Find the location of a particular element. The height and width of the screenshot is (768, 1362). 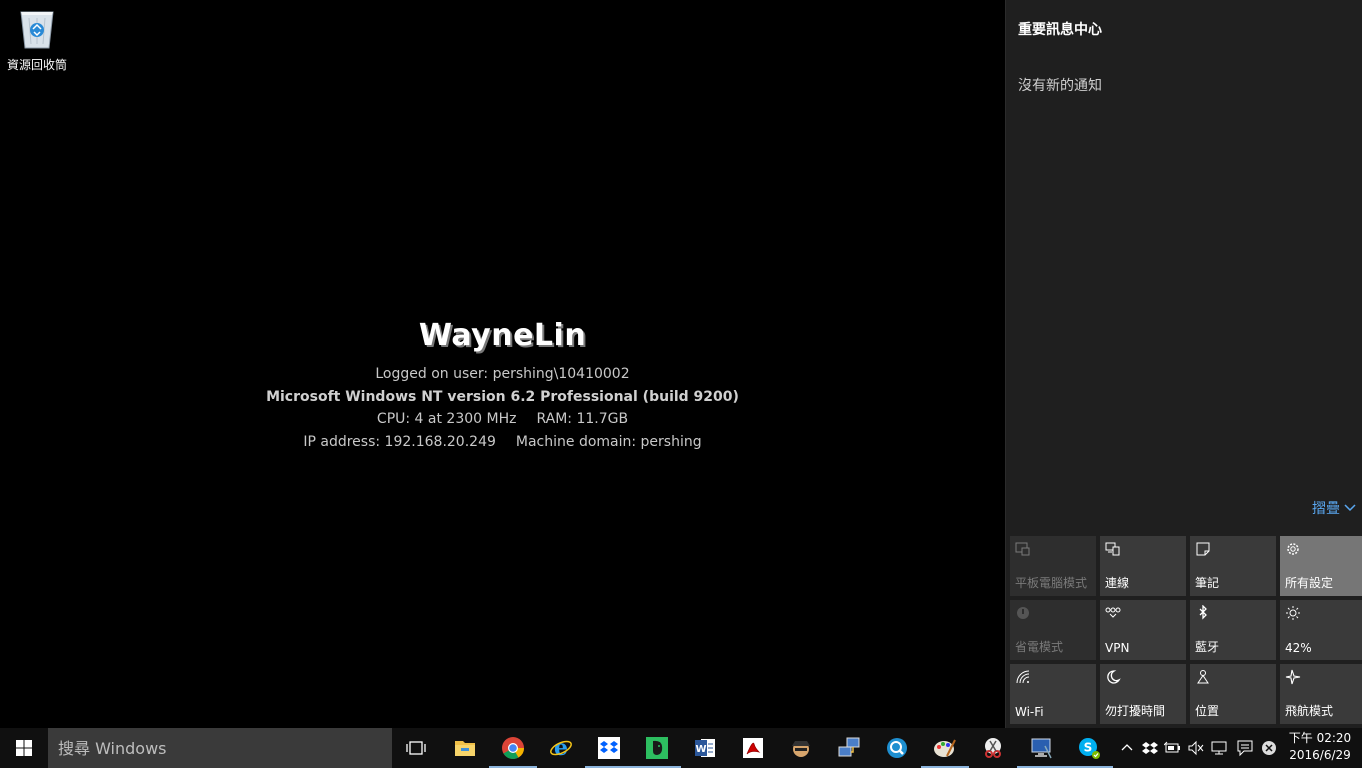

taskbar-search-app is located at coordinates (897, 748).